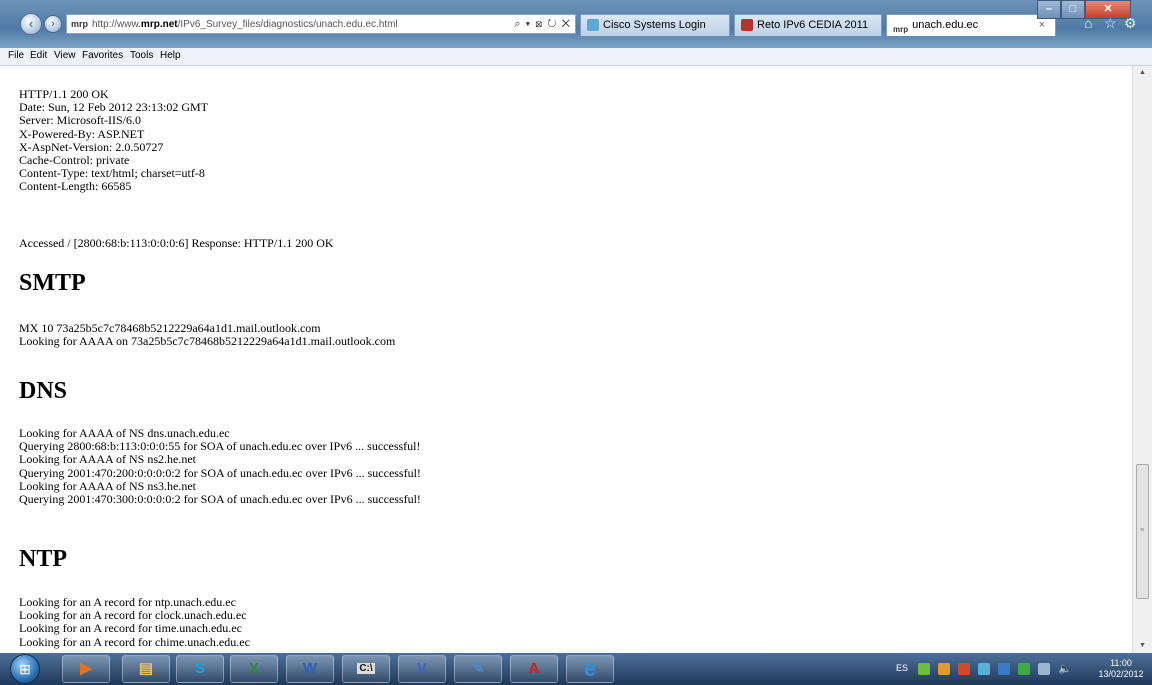 The width and height of the screenshot is (1152, 685). Describe the element at coordinates (38, 55) in the screenshot. I see `menu-edit: Edit` at that location.